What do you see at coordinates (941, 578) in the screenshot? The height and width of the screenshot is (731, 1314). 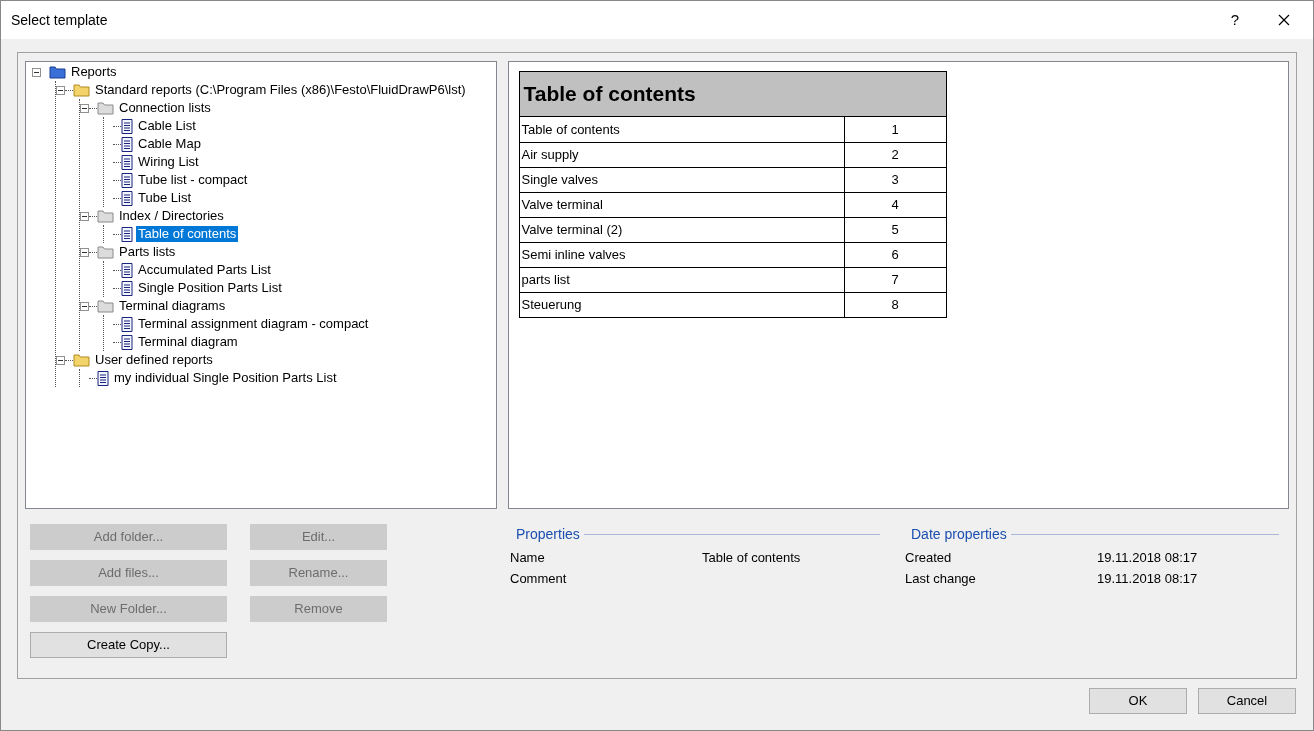 I see `property-label: Last change` at bounding box center [941, 578].